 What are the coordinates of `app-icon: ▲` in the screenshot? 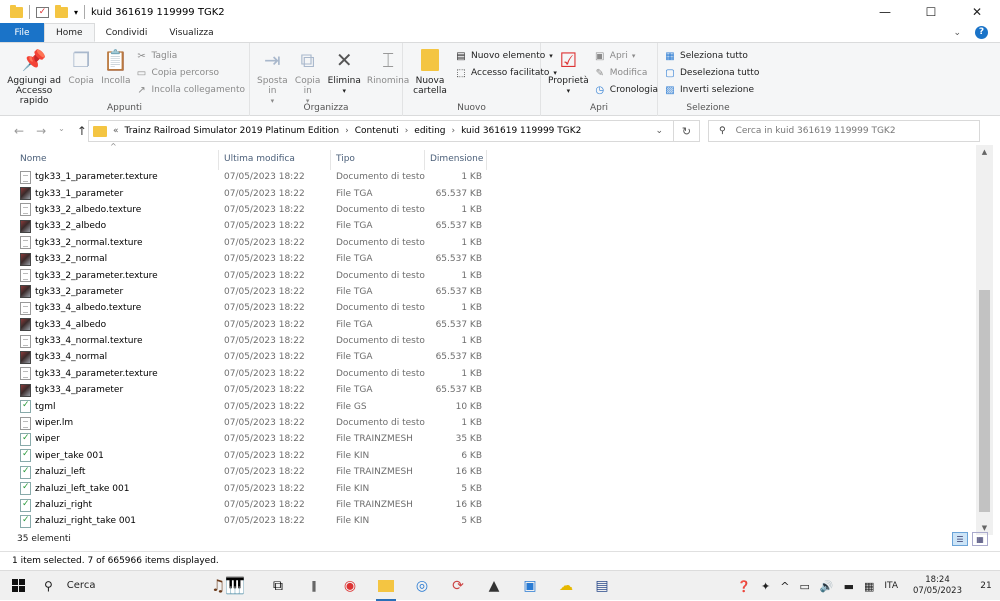 It's located at (494, 586).